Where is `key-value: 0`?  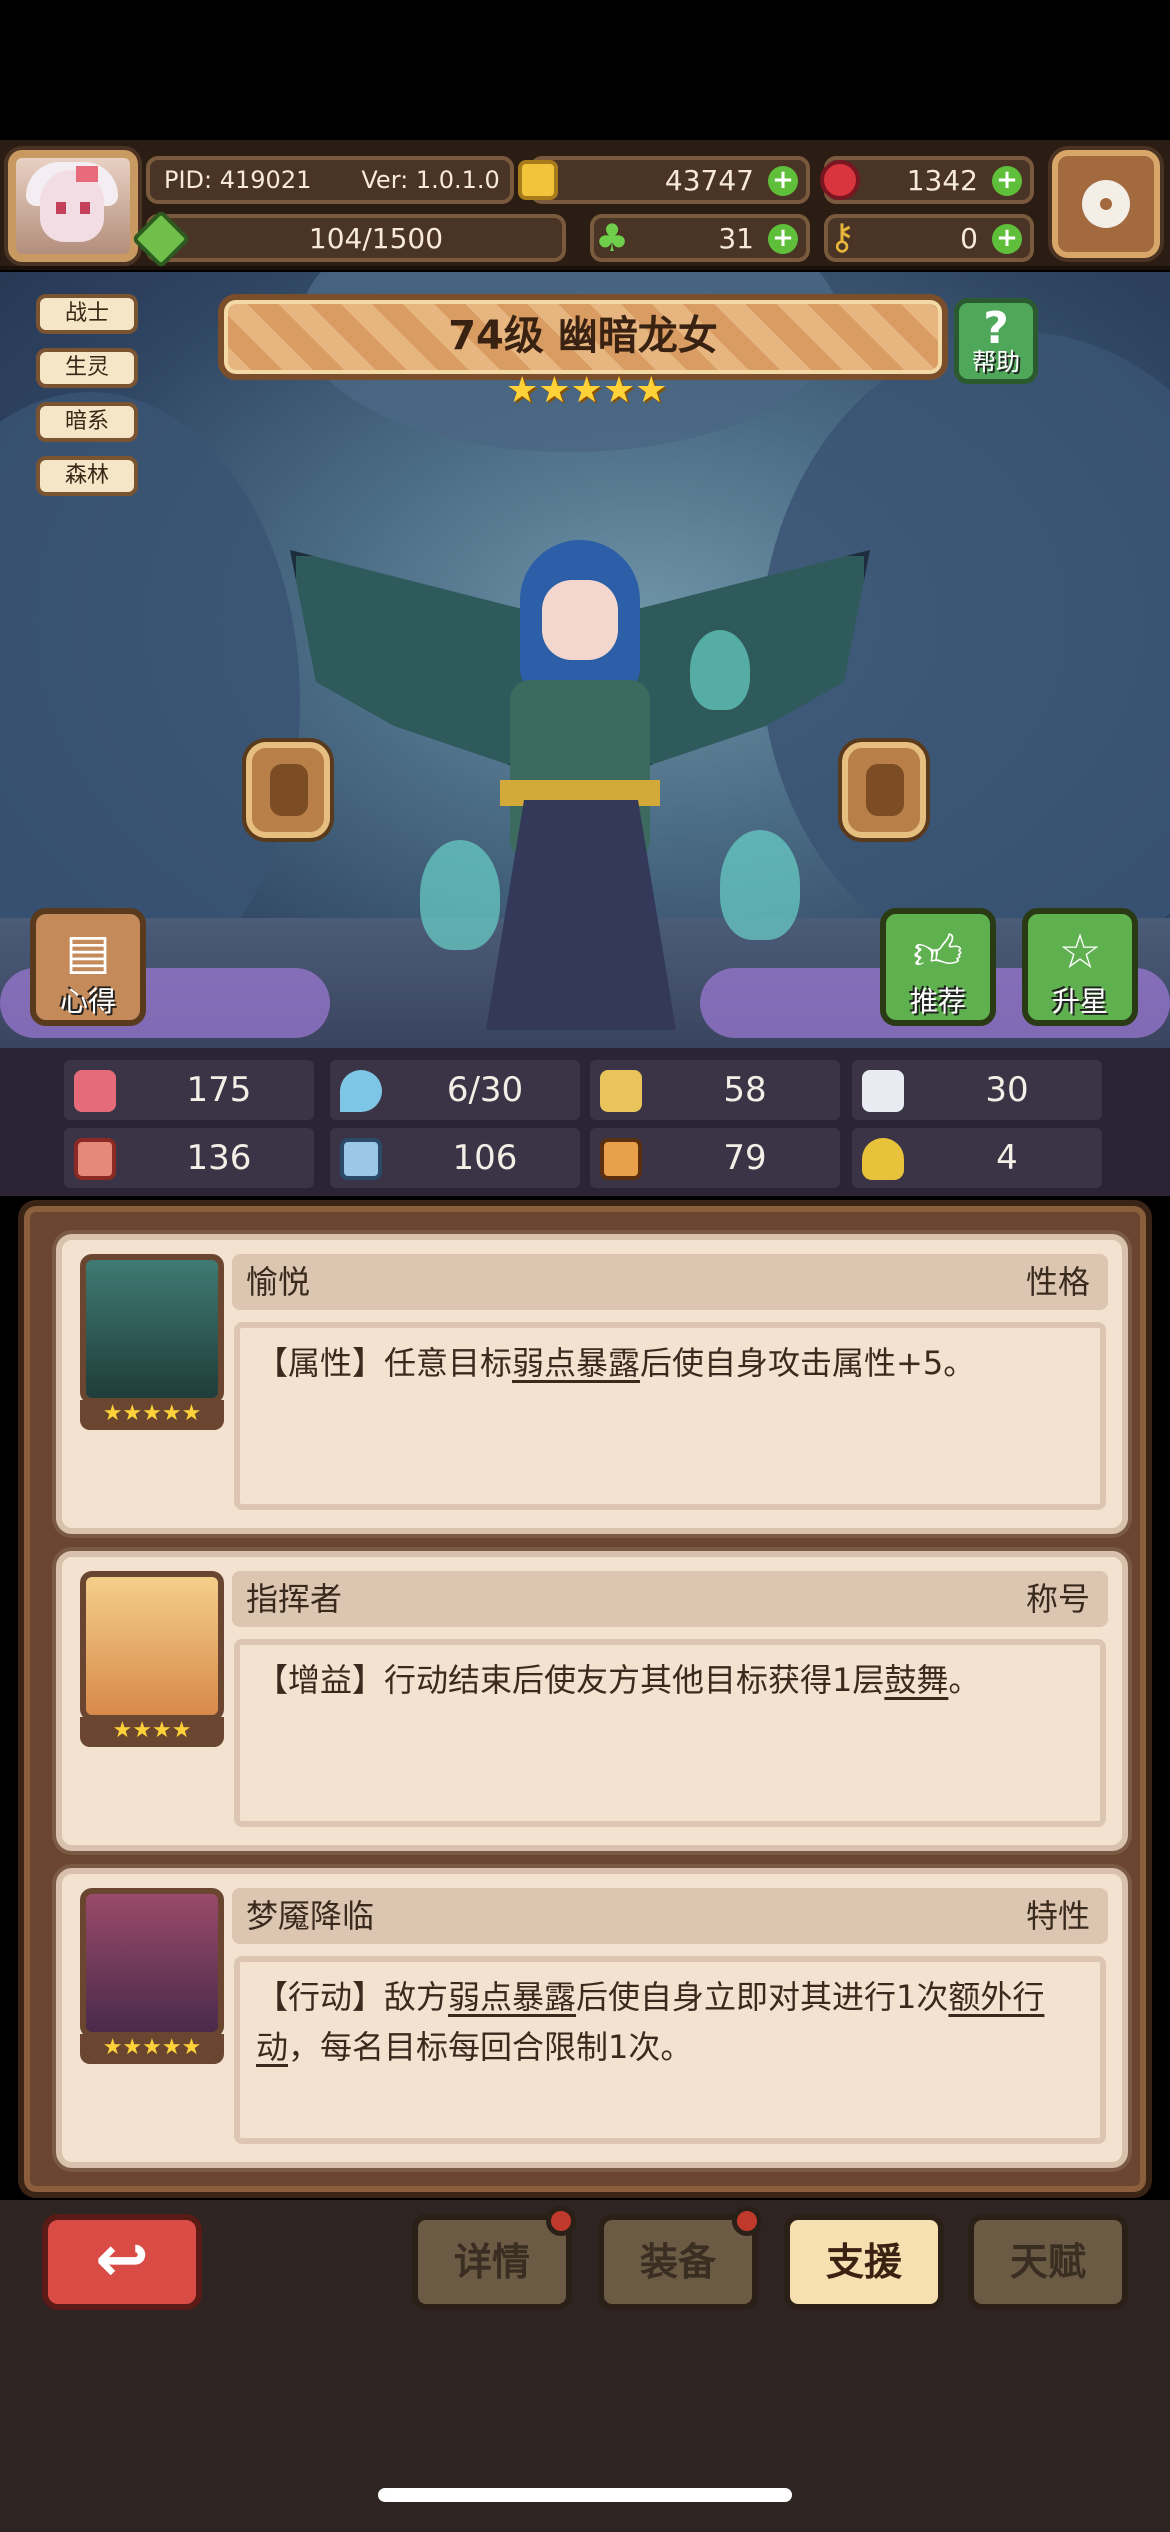
key-value: 0 is located at coordinates (969, 238).